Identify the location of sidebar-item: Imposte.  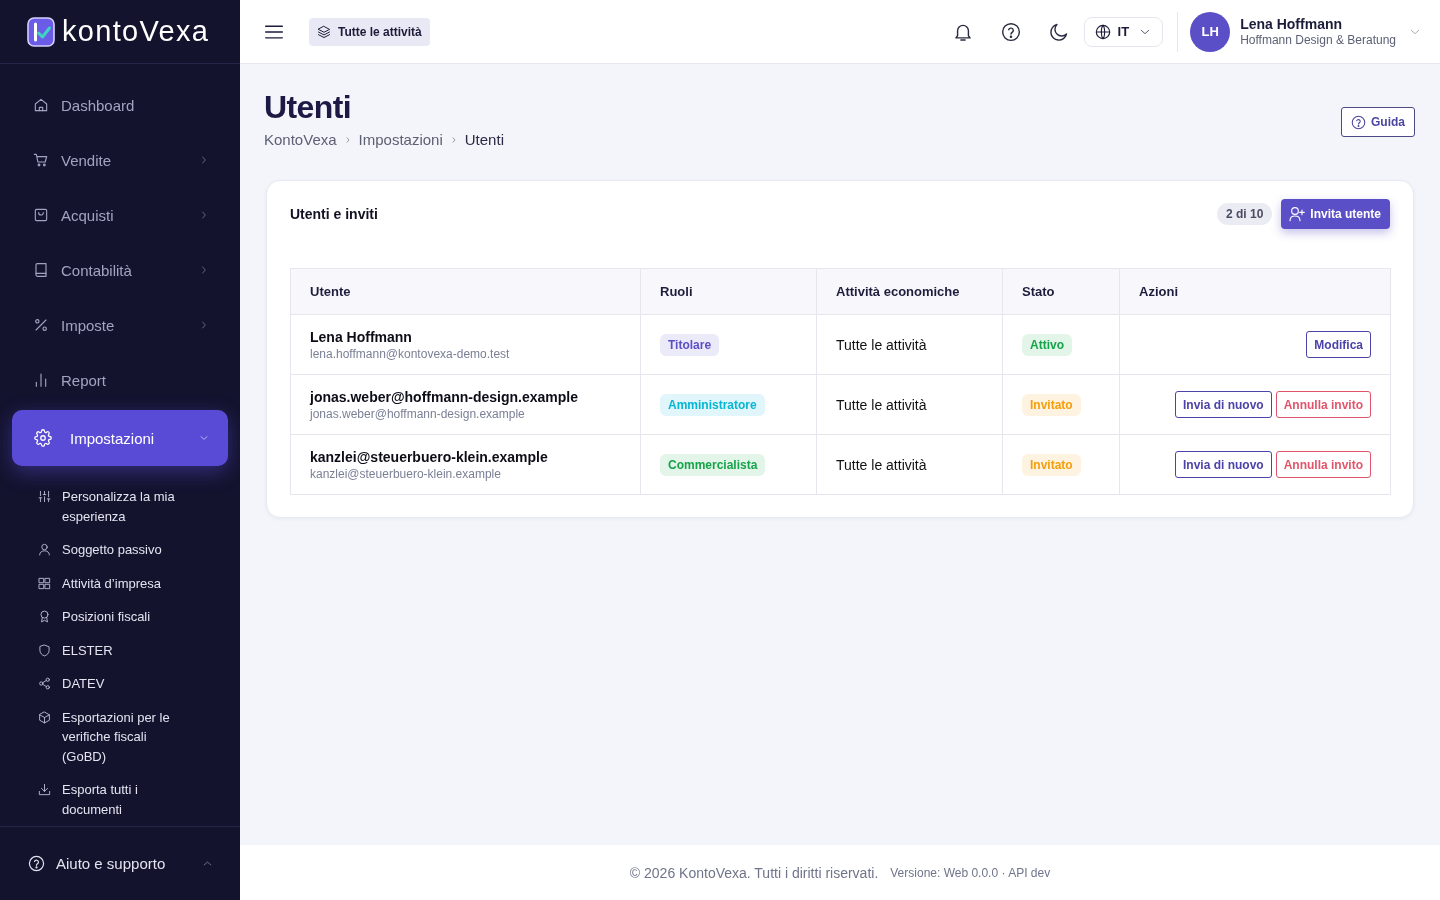
(120, 325).